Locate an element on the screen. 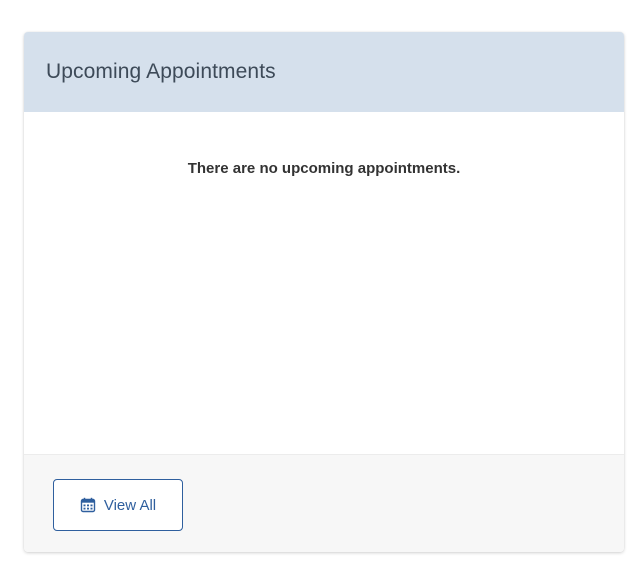 Image resolution: width=637 pixels, height=572 pixels. view-all-button: View All is located at coordinates (118, 505).